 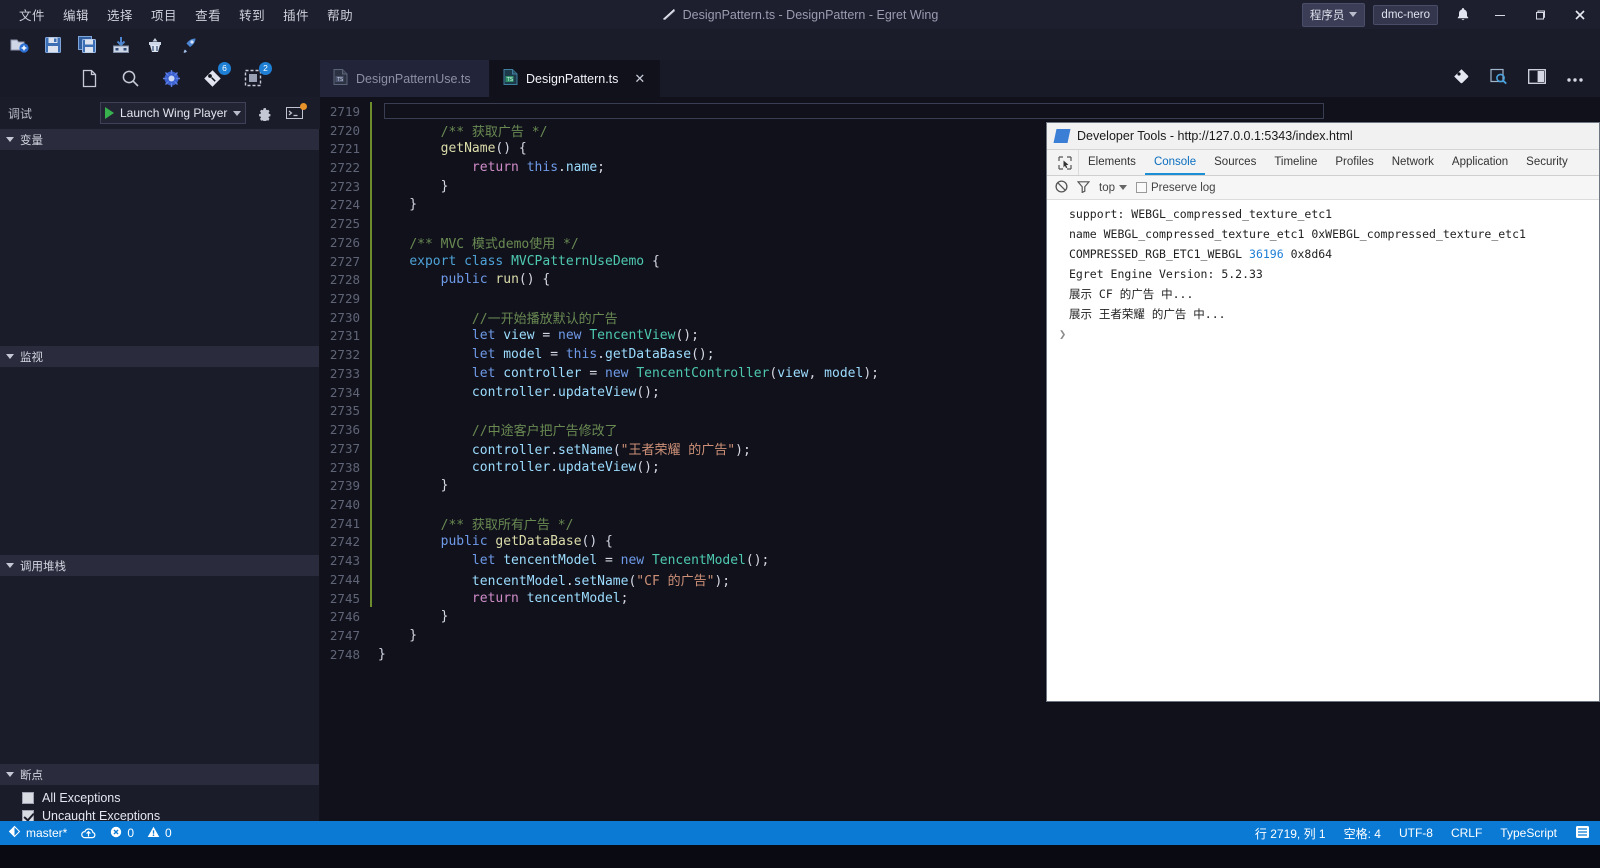 I want to click on save-all-icon, so click(x=87, y=45).